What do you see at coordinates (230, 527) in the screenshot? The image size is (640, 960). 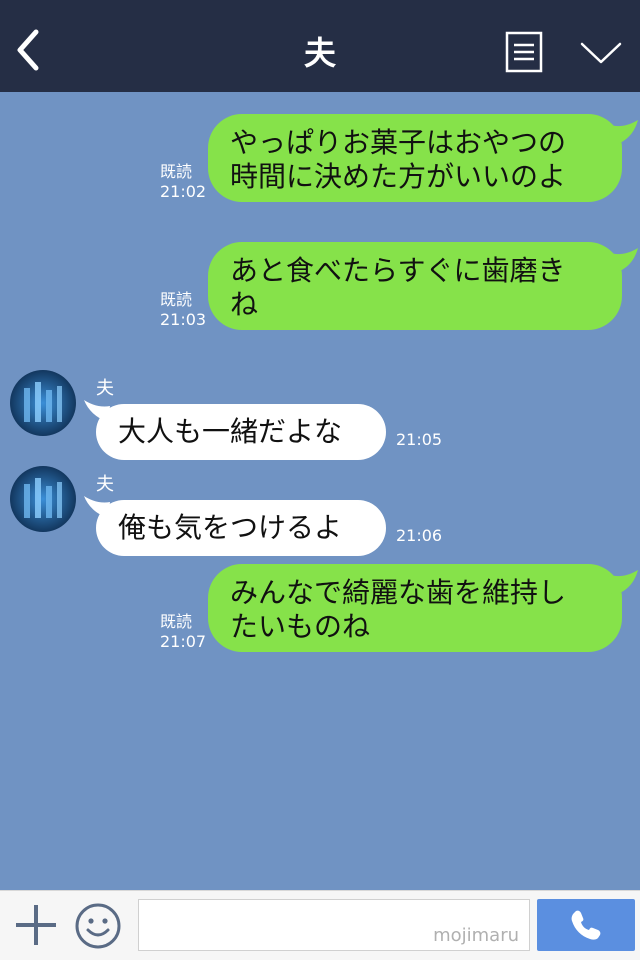 I see `message-text: 俺も気をつけるよ` at bounding box center [230, 527].